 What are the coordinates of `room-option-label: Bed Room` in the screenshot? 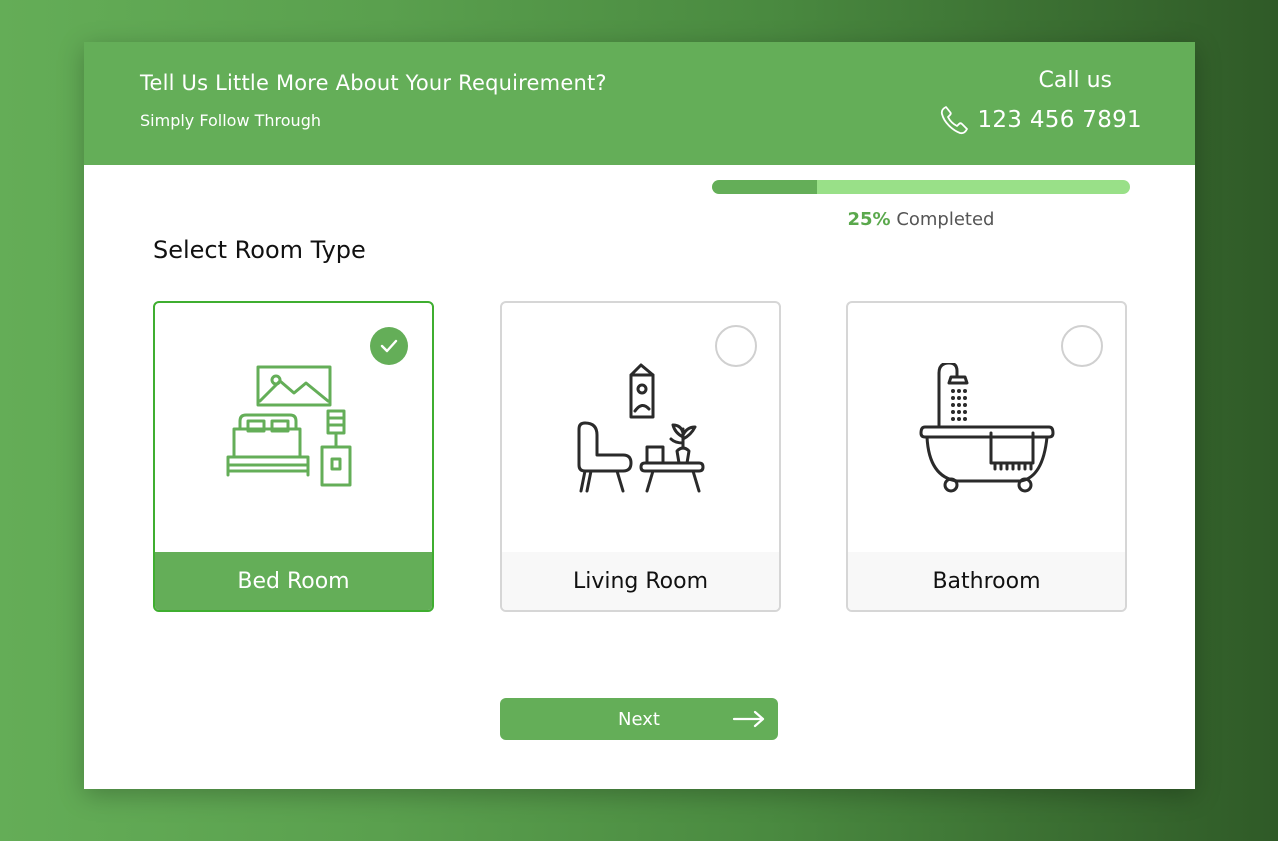 It's located at (293, 581).